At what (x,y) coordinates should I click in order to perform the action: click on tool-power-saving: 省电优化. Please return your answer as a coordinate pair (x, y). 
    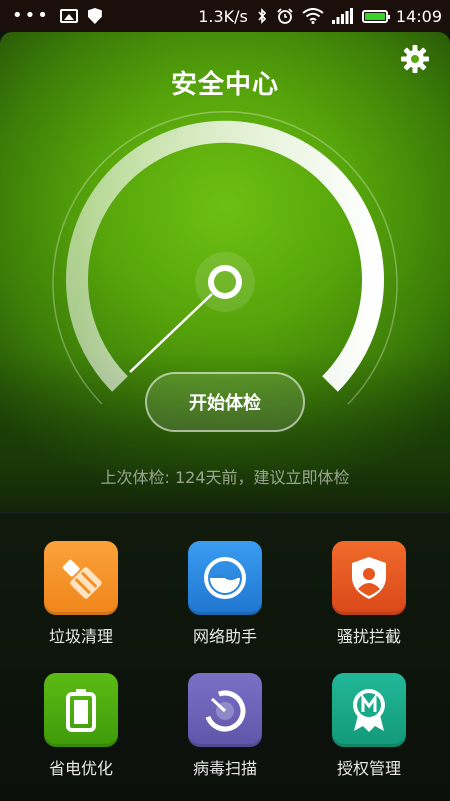
    Looking at the image, I should click on (81, 726).